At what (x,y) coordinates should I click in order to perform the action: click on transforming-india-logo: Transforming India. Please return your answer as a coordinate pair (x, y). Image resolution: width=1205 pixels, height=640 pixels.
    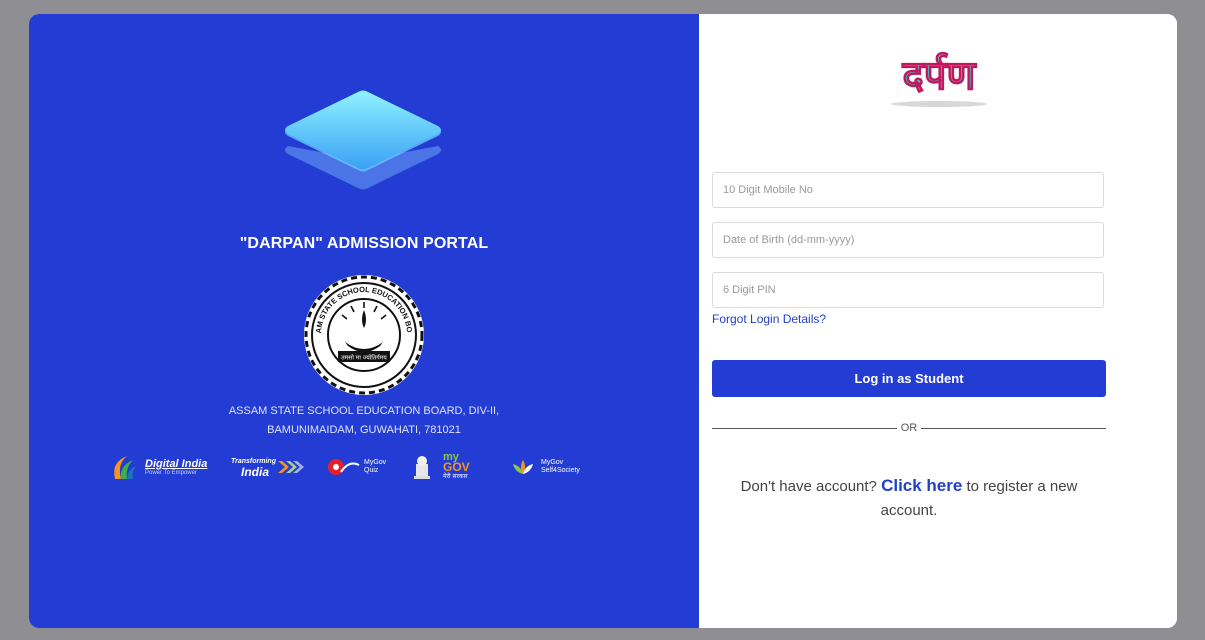
    Looking at the image, I should click on (267, 467).